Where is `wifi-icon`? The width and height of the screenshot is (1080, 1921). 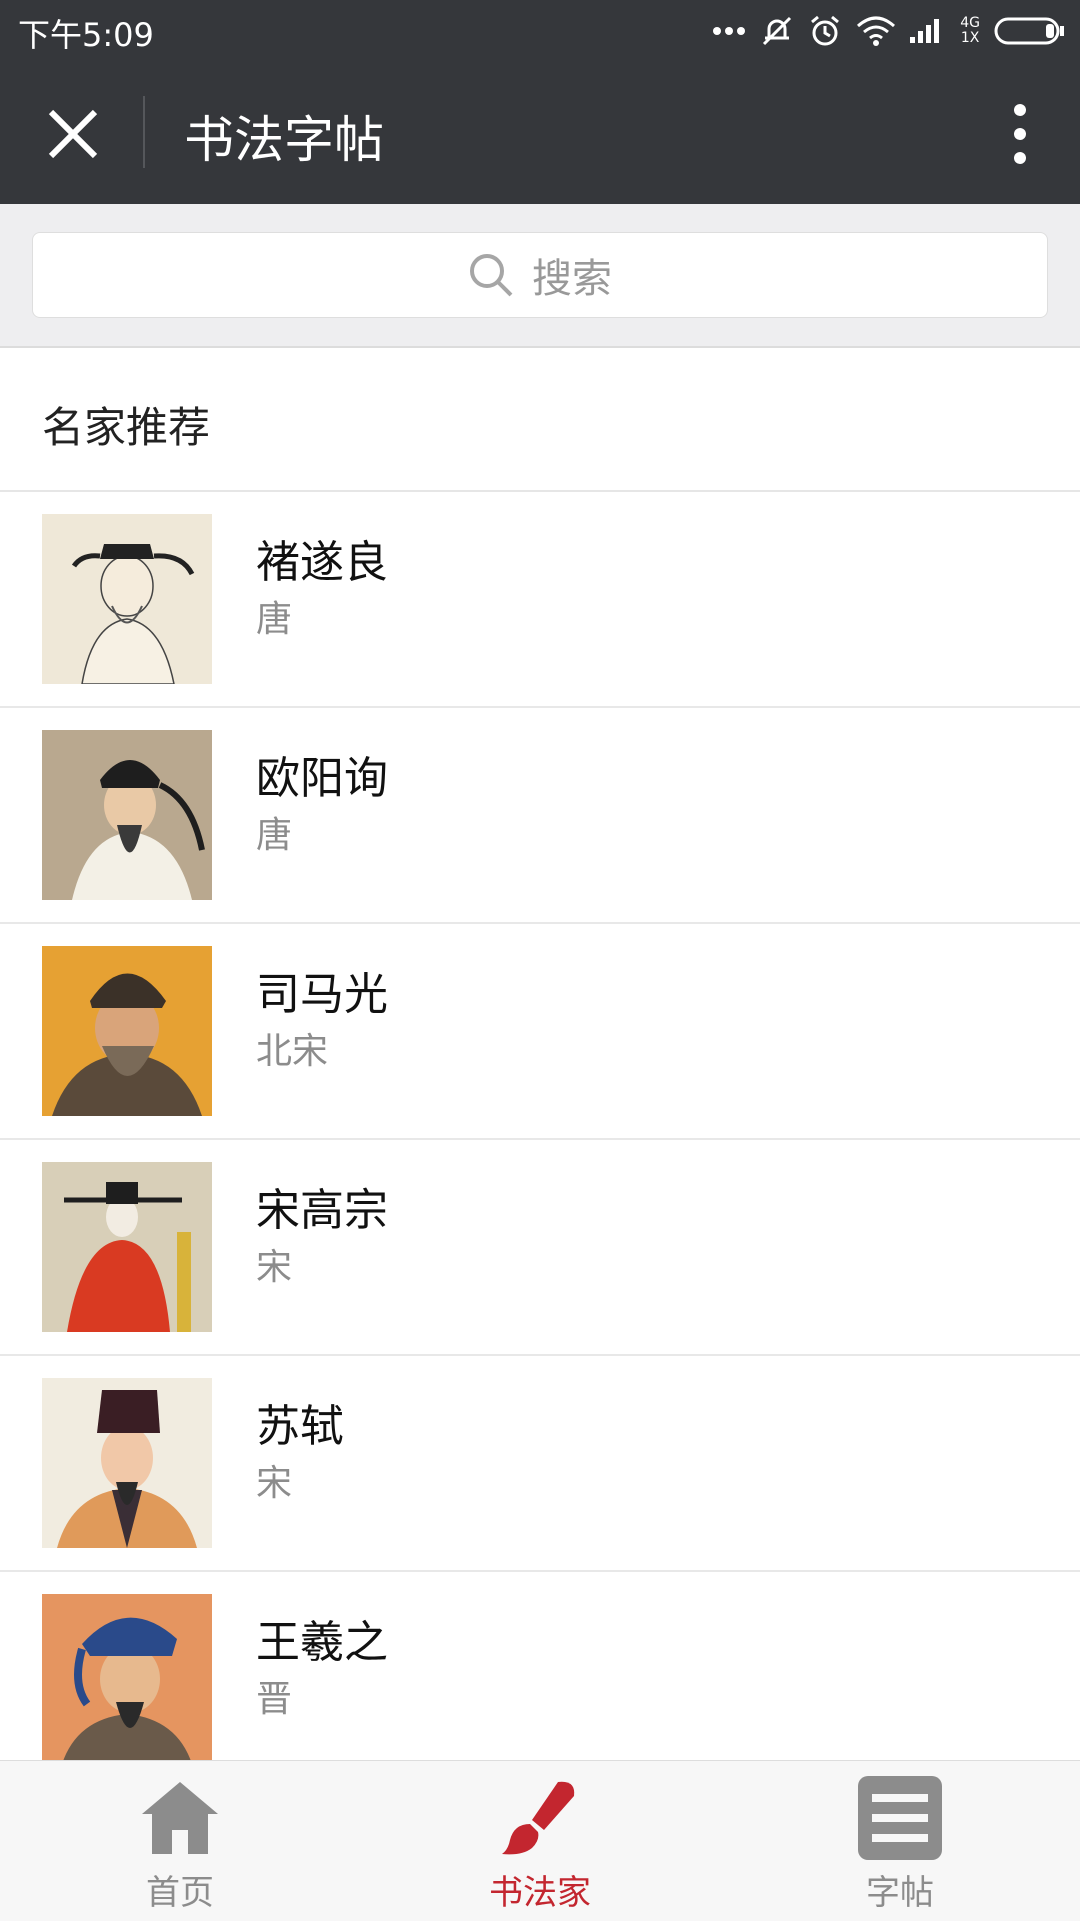 wifi-icon is located at coordinates (876, 31).